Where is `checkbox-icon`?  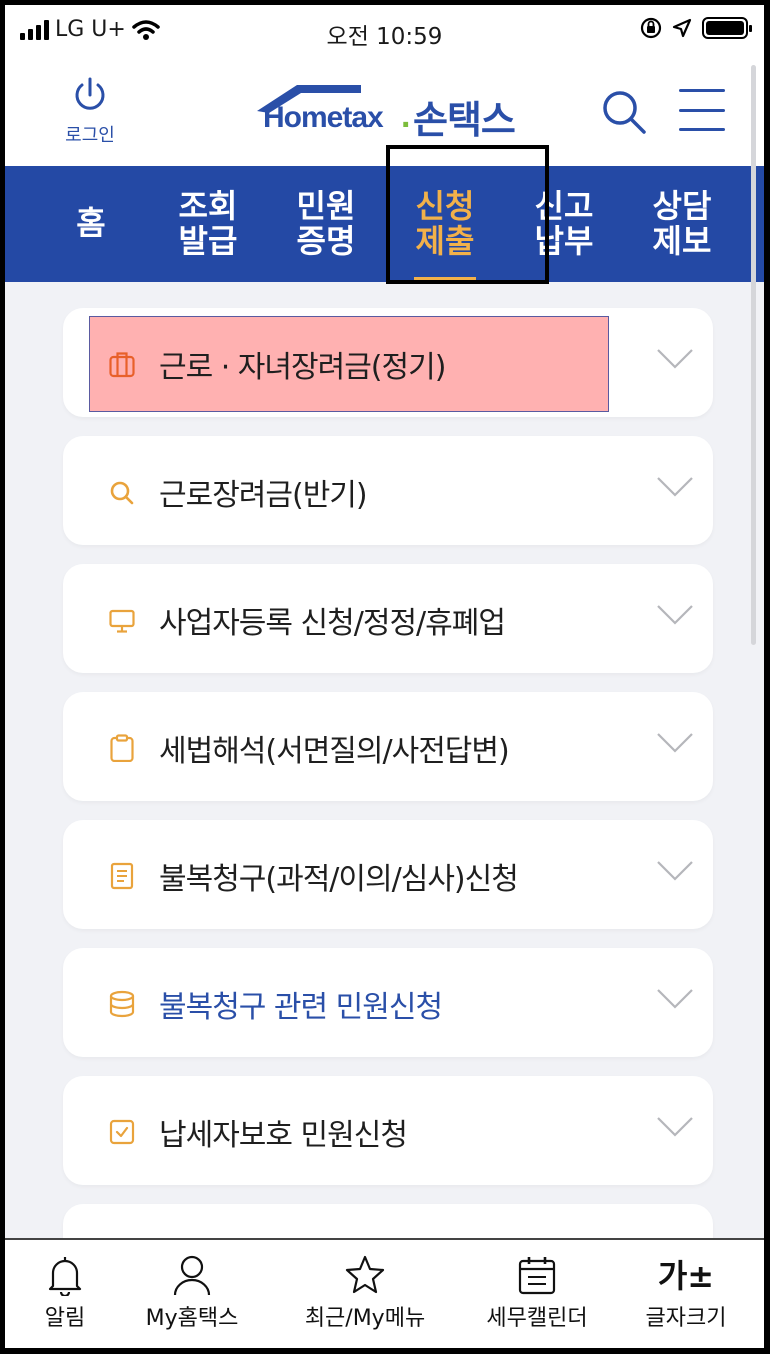
checkbox-icon is located at coordinates (122, 1132).